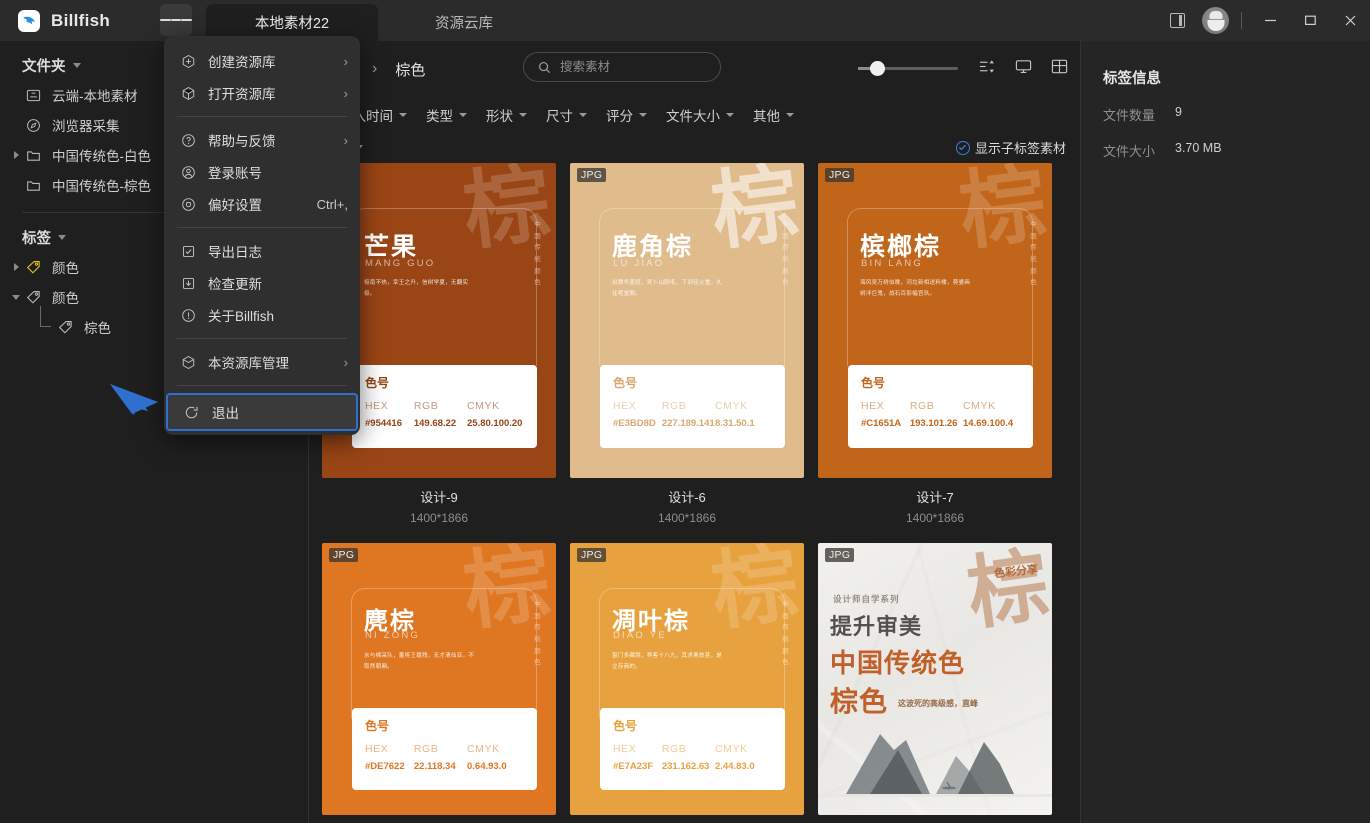 The width and height of the screenshot is (1370, 823). What do you see at coordinates (693, 116) in the screenshot?
I see `filter-label: 文件大小` at bounding box center [693, 116].